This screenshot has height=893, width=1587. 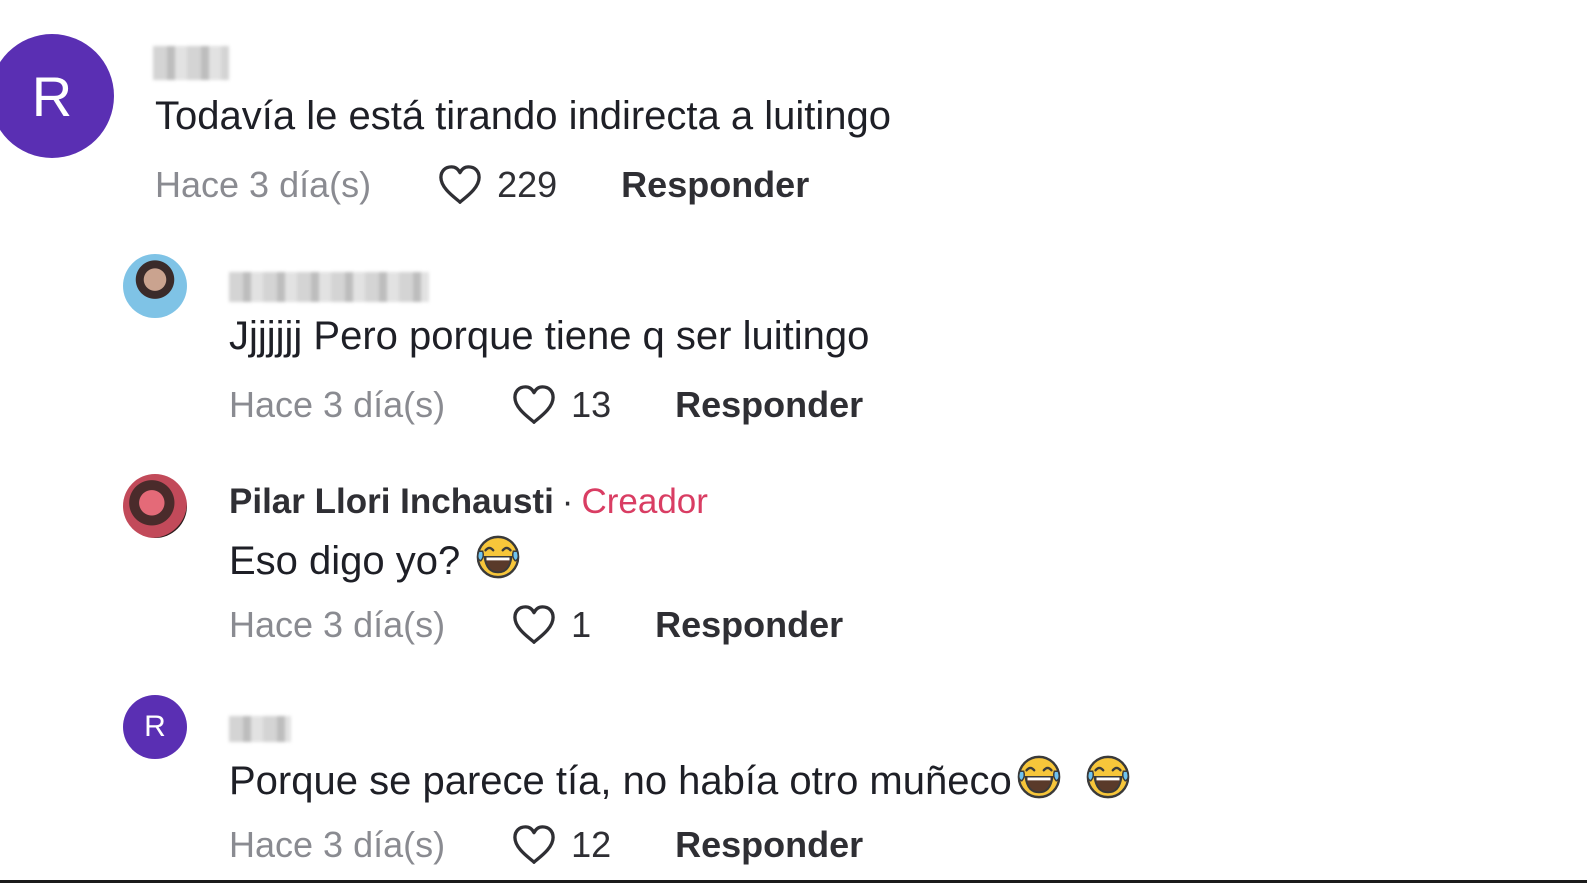 What do you see at coordinates (591, 404) in the screenshot?
I see `like-count: 13` at bounding box center [591, 404].